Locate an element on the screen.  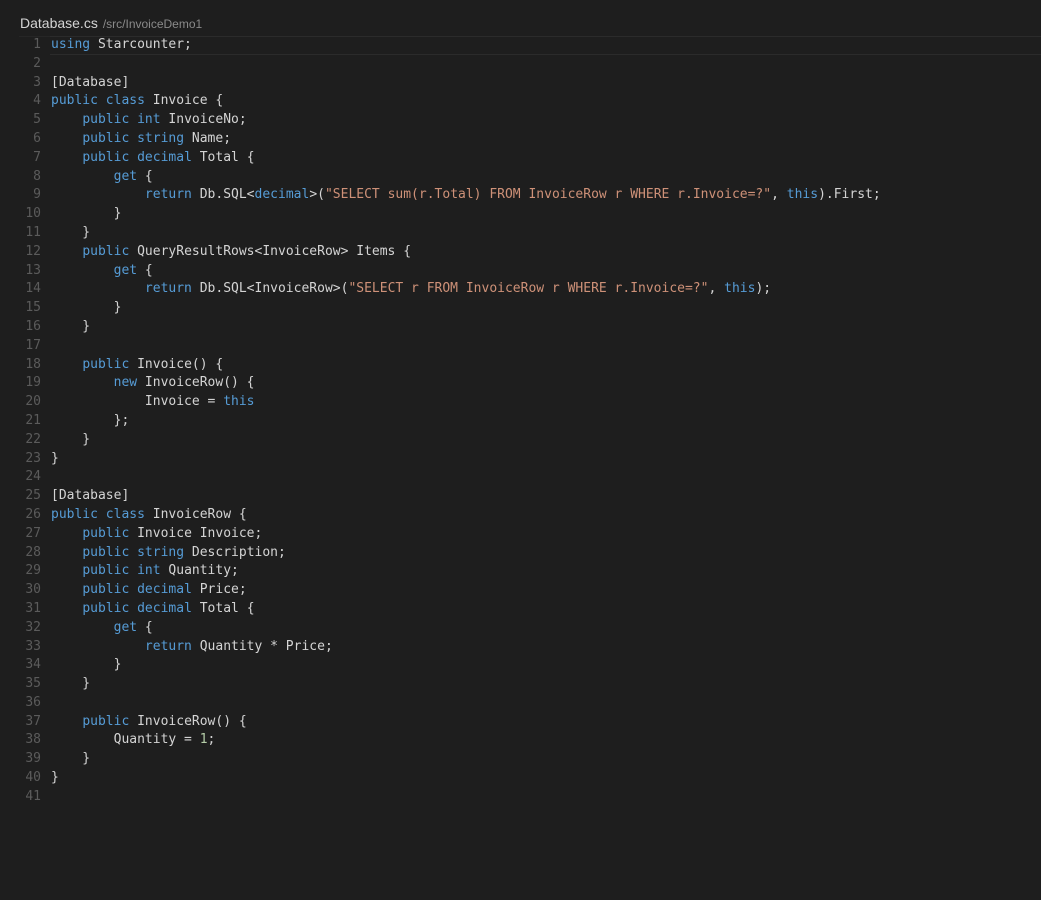
line-number: 40 is located at coordinates (33, 778).